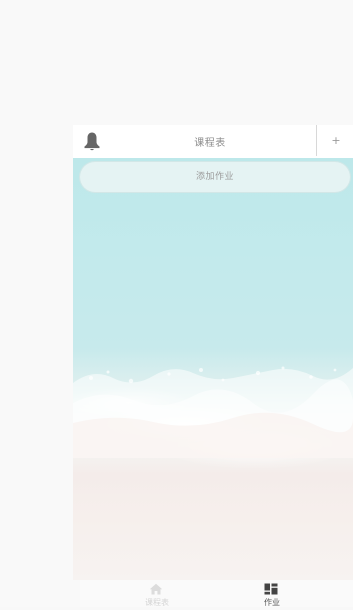  Describe the element at coordinates (210, 143) in the screenshot. I see `page-title: 课程表` at that location.